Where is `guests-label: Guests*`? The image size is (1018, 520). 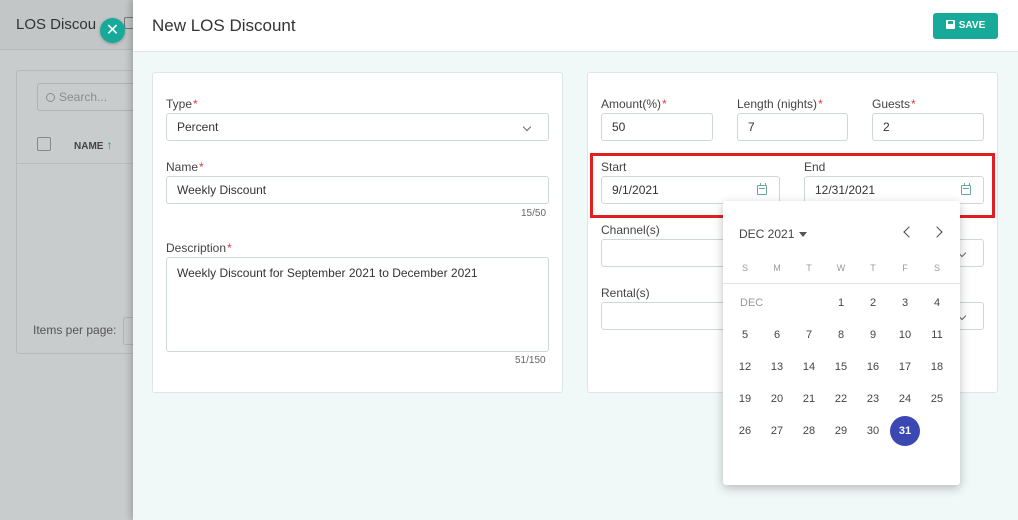
guests-label: Guests* is located at coordinates (894, 104).